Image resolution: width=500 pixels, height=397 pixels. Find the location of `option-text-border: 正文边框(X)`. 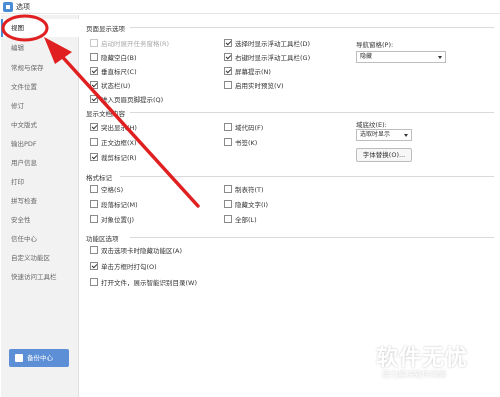

option-text-border: 正文边框(X) is located at coordinates (113, 142).